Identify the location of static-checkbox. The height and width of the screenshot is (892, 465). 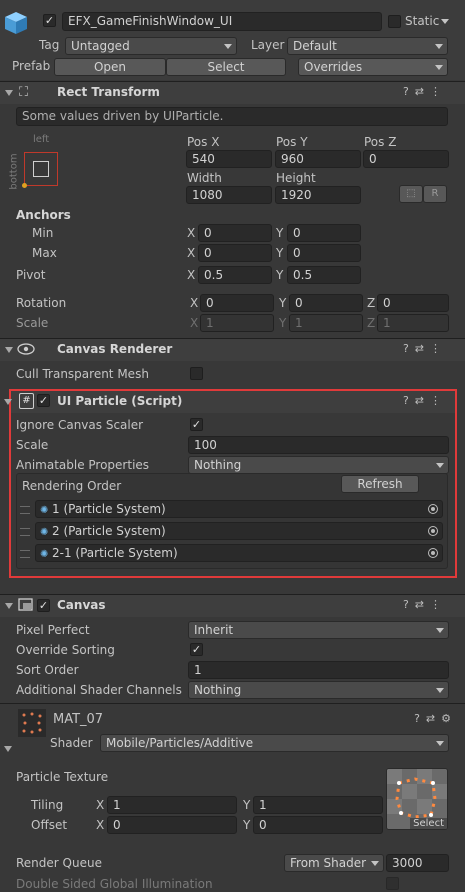
(394, 21).